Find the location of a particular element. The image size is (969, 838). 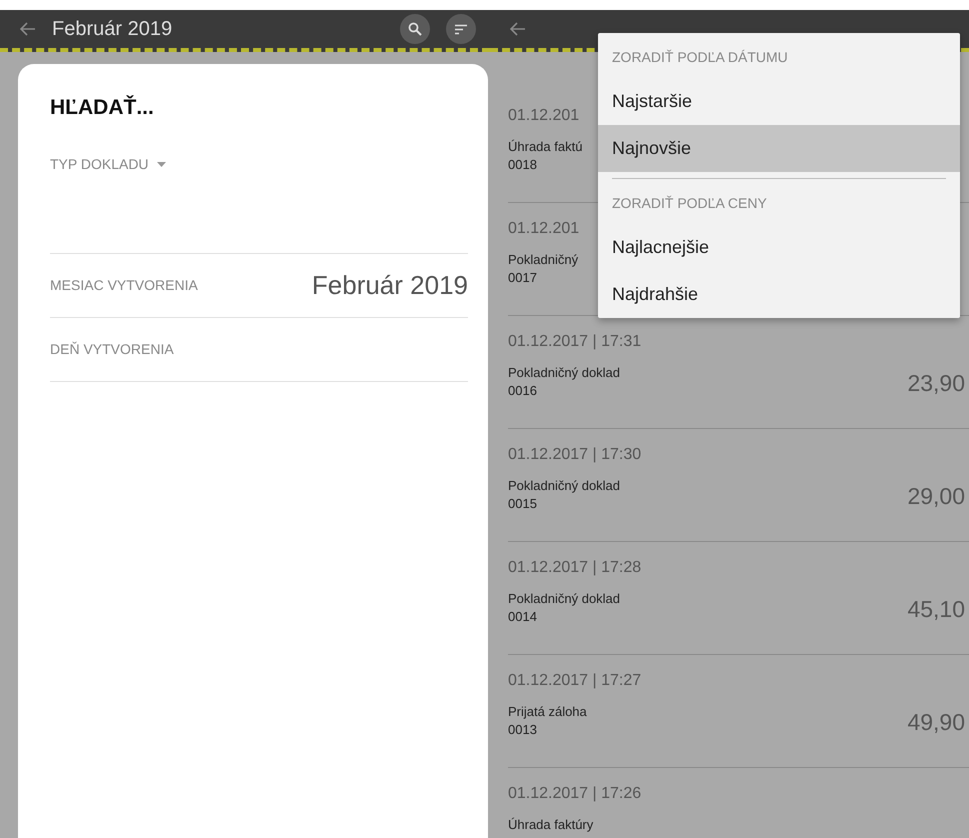

document-list-item: 01.12.2017 | 17:28 Pokladničný doklad 0014 45,10 is located at coordinates (738, 598).